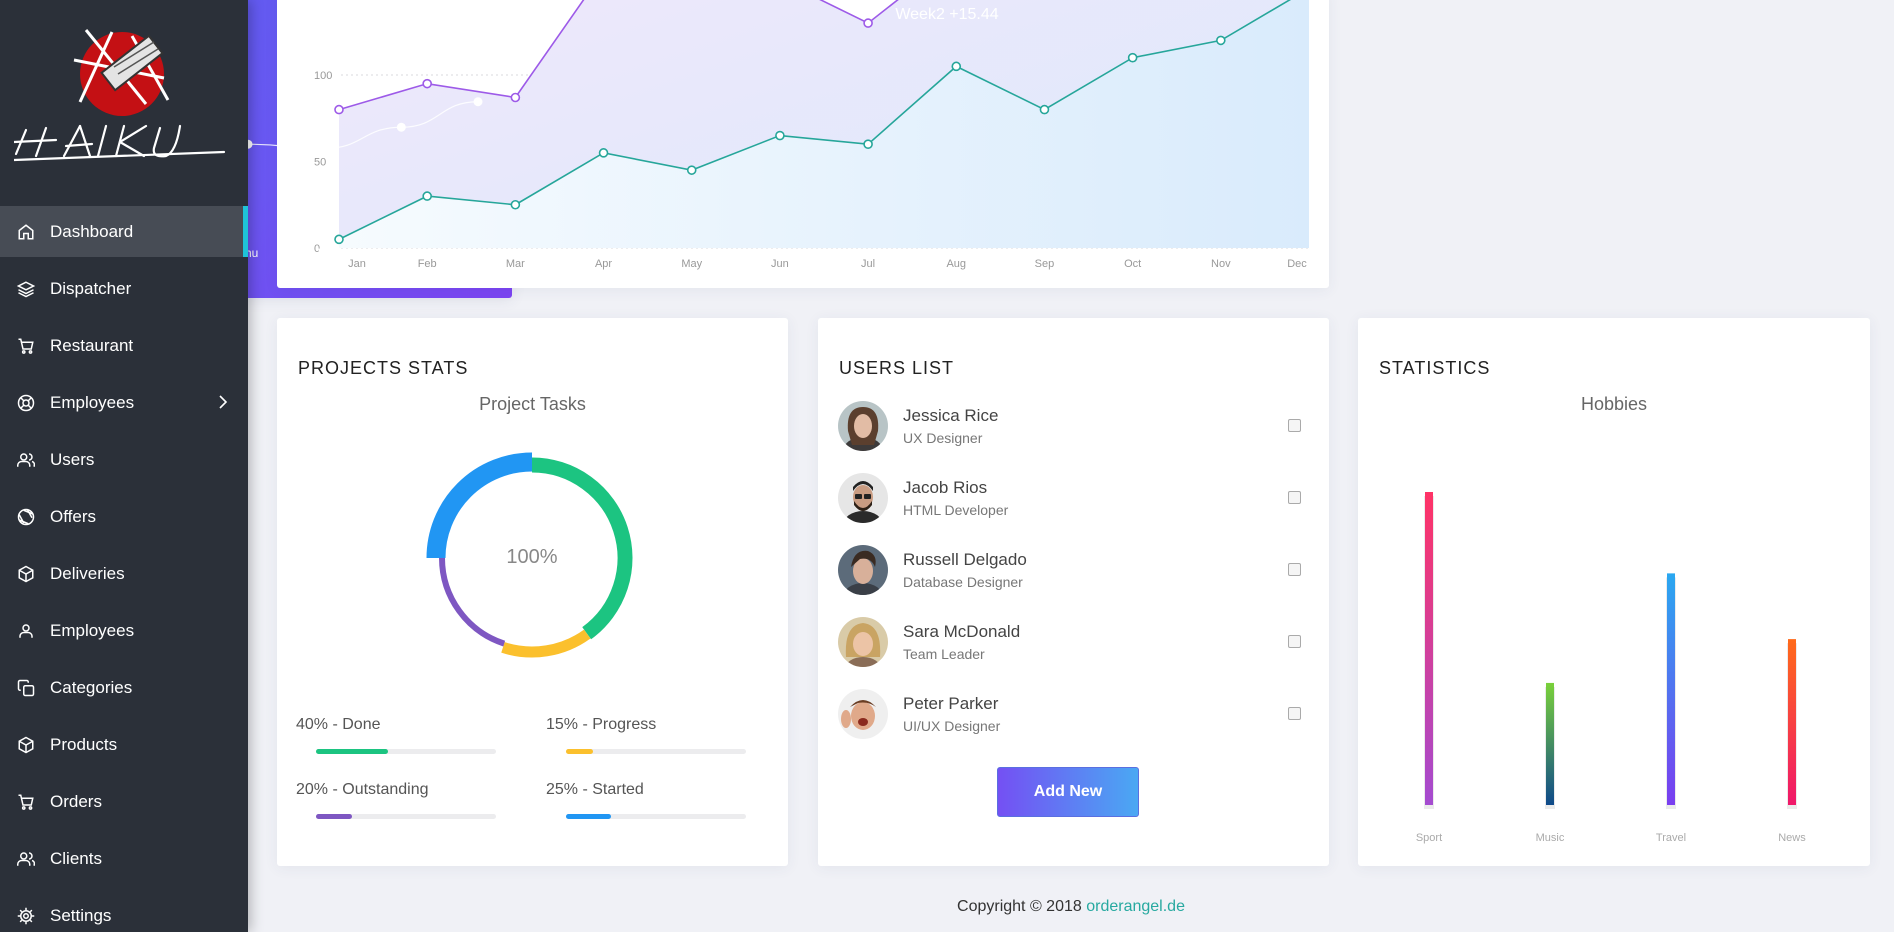 This screenshot has width=1894, height=932. I want to click on sidebar-item-deliveries: Deliveries, so click(124, 573).